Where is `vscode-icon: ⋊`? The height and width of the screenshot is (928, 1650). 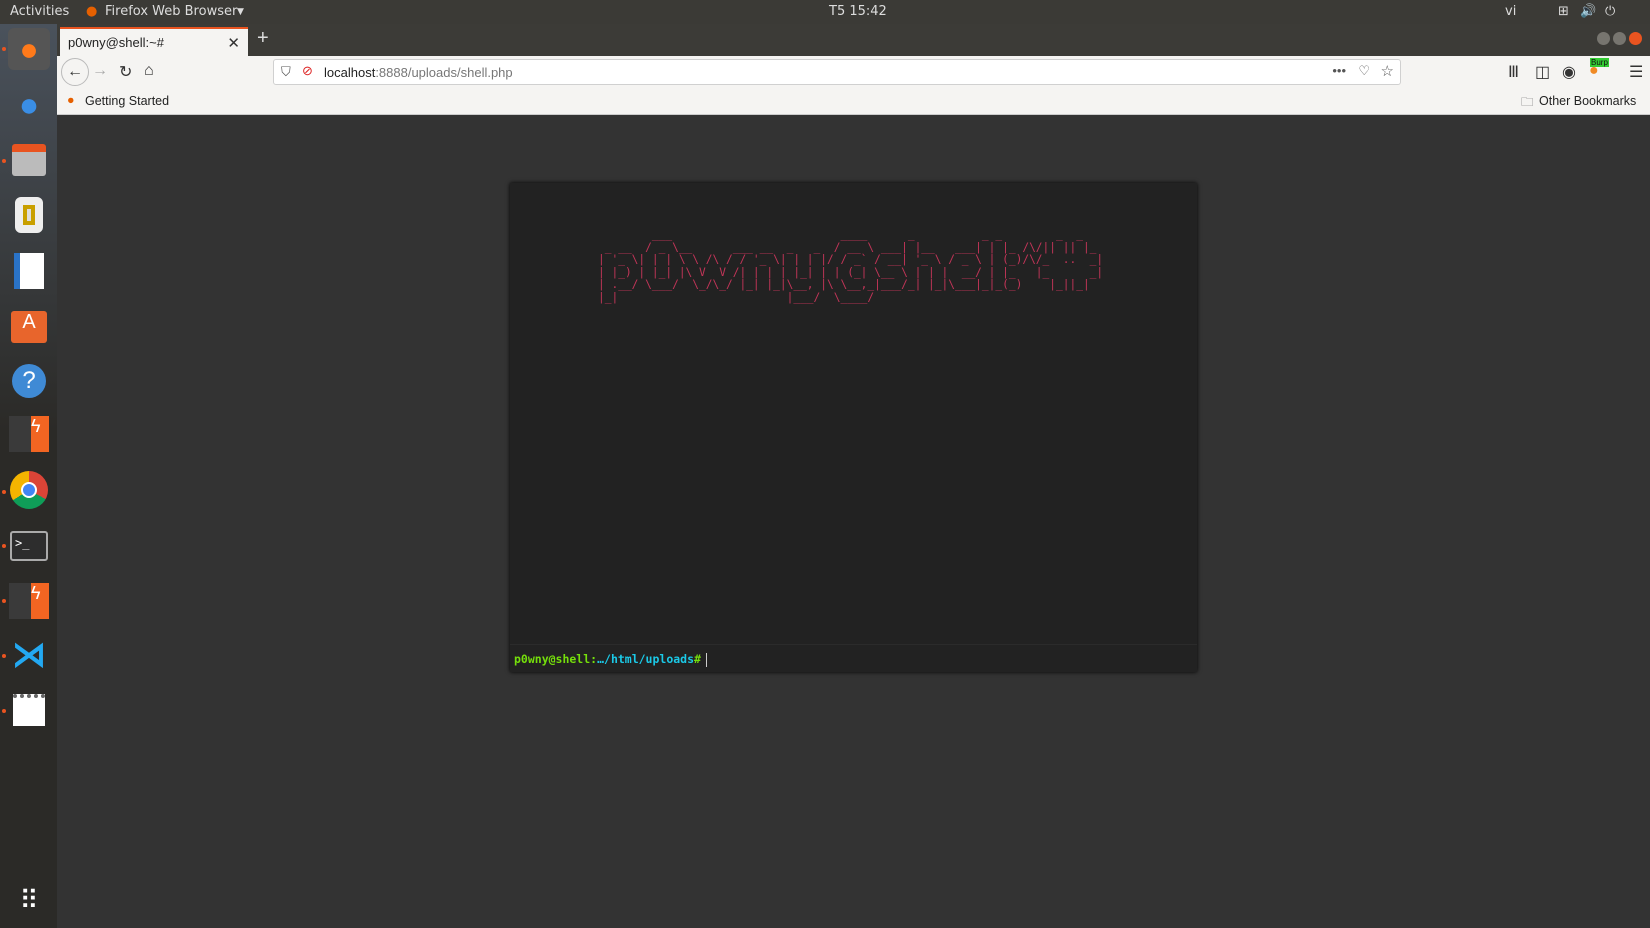 vscode-icon: ⋊ is located at coordinates (29, 655).